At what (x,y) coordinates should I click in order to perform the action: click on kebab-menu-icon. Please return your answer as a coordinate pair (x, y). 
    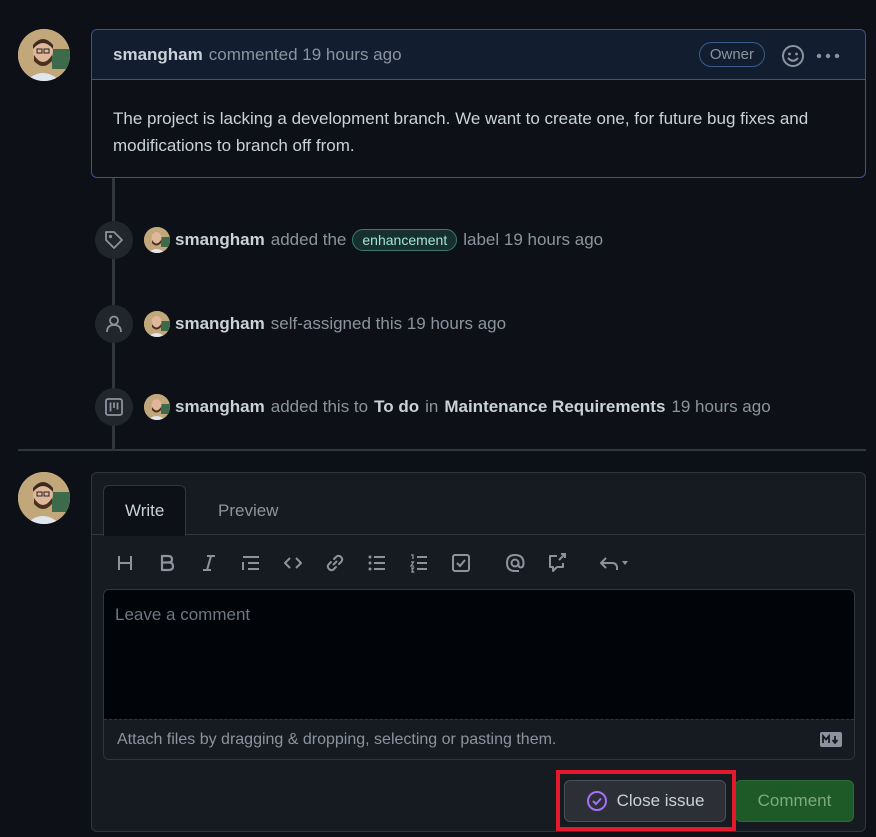
    Looking at the image, I should click on (828, 56).